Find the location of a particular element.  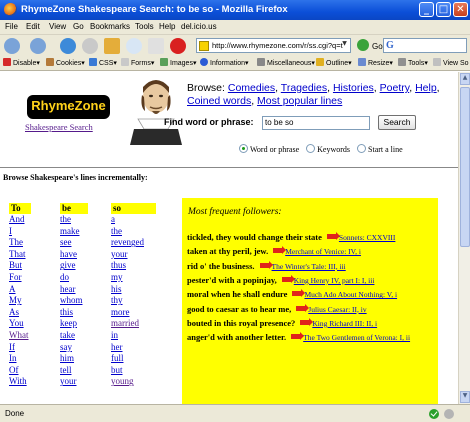

word-link: say is located at coordinates (74, 348).